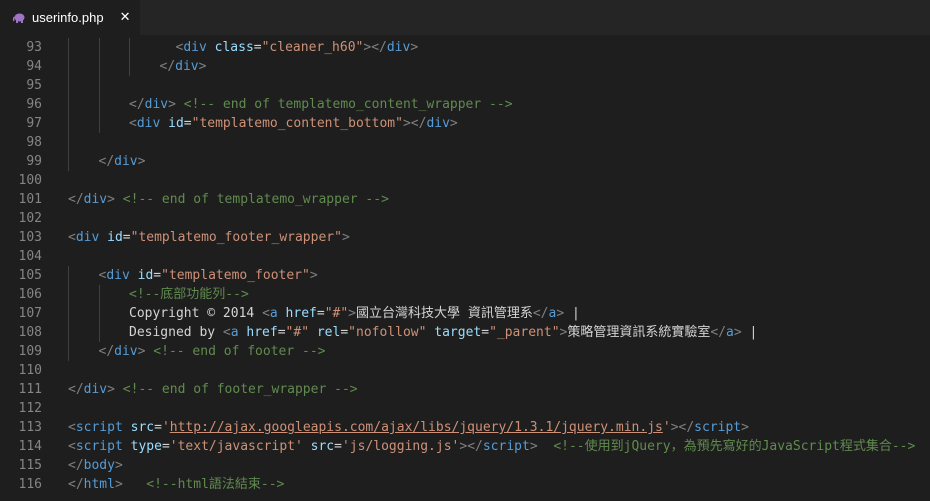 This screenshot has width=930, height=501. Describe the element at coordinates (465, 408) in the screenshot. I see `code-line: 112` at that location.